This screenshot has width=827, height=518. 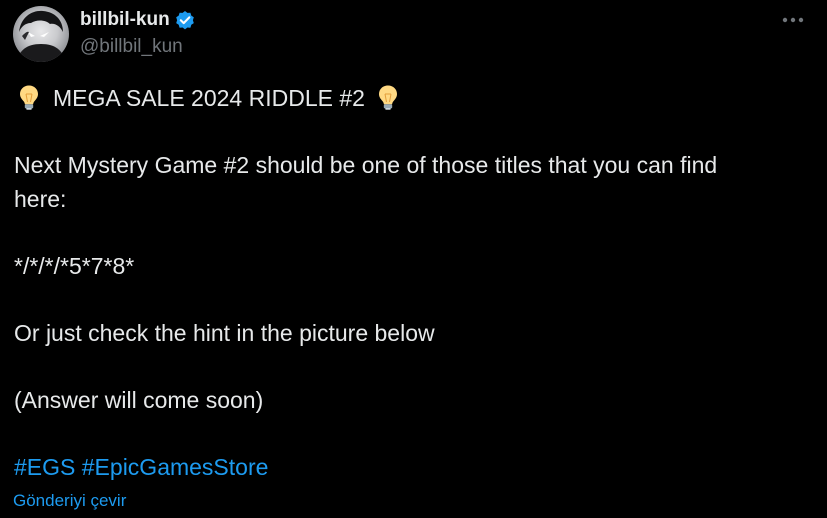 I want to click on translate-post-link: Gönderiyi çevir, so click(x=69, y=501).